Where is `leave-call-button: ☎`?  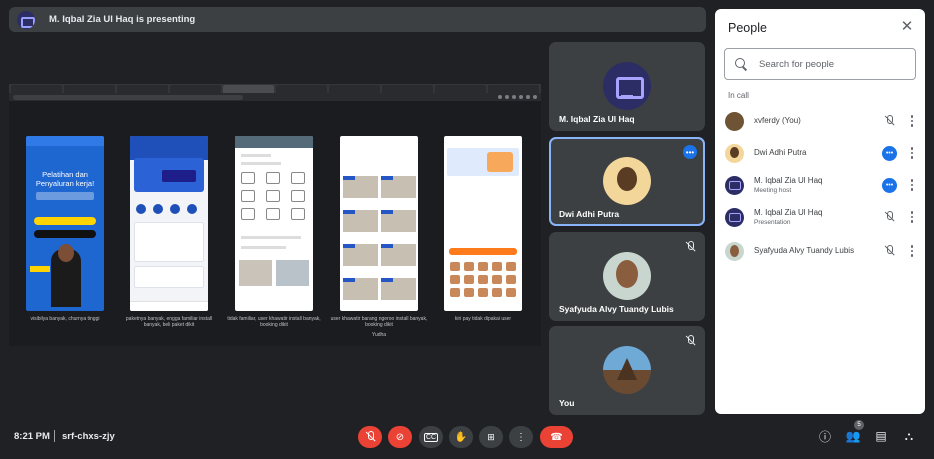
leave-call-button: ☎ is located at coordinates (556, 437).